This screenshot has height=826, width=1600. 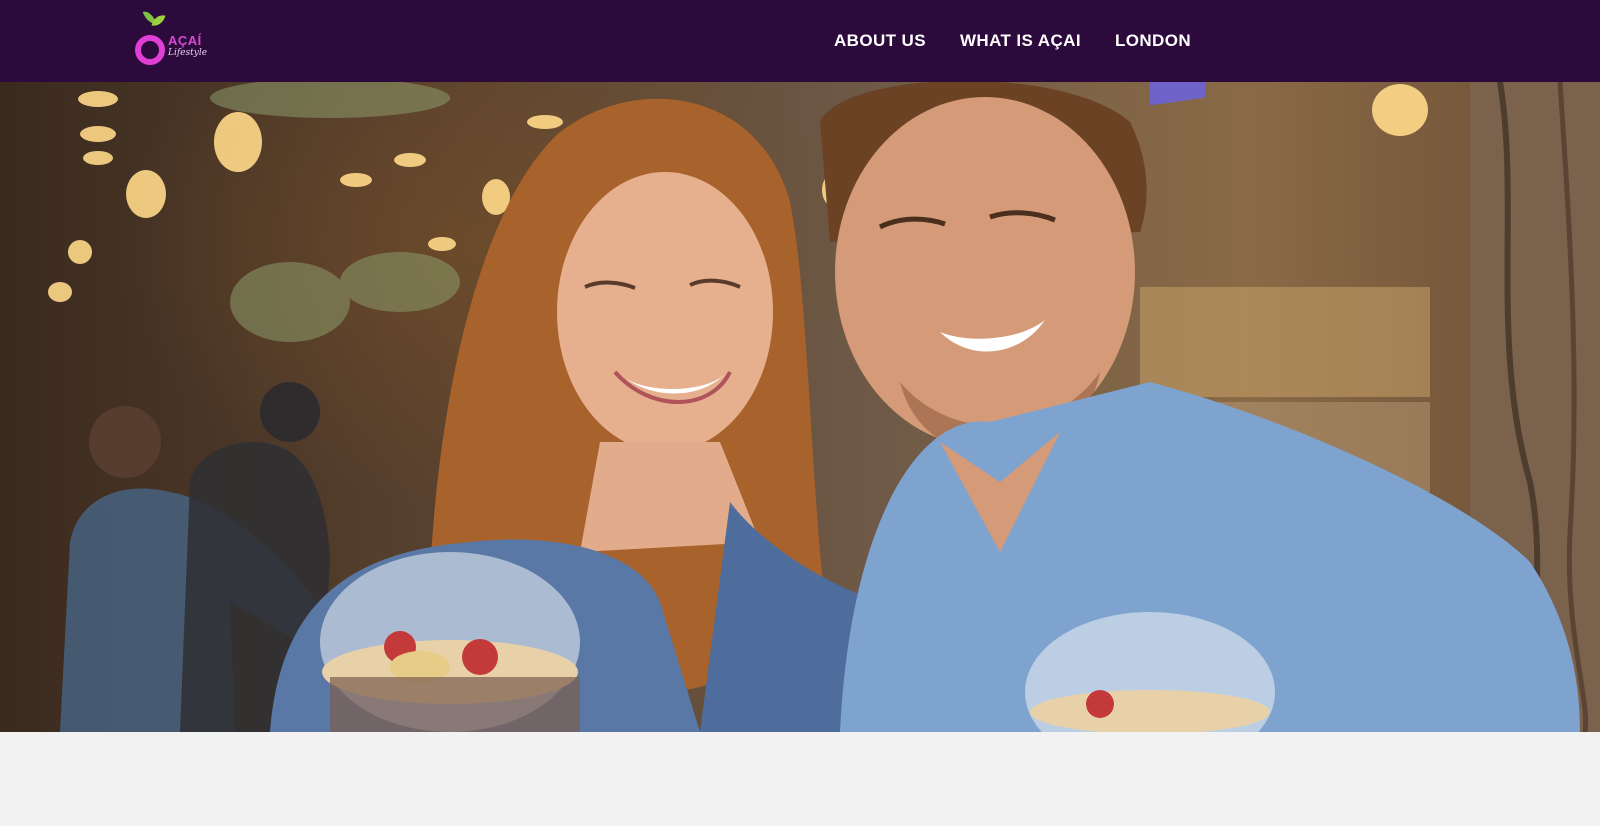 What do you see at coordinates (1020, 41) in the screenshot?
I see `nav-link-what-is-acai: WHAT IS AÇAI` at bounding box center [1020, 41].